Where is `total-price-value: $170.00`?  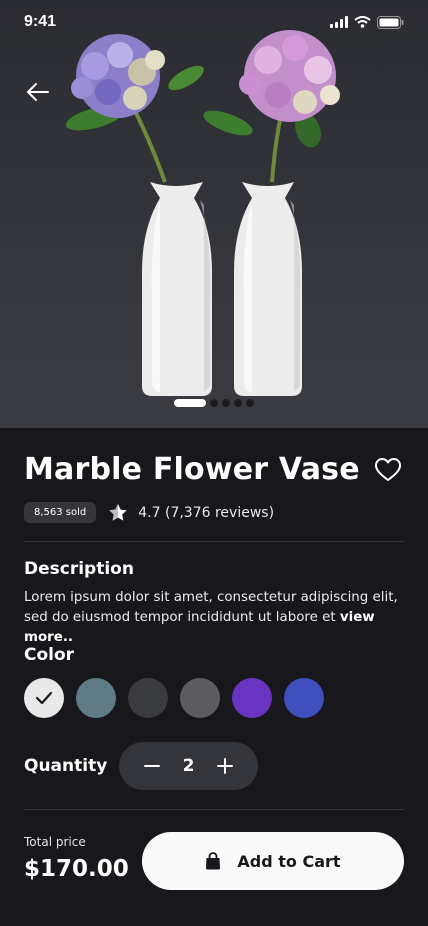
total-price-value: $170.00 is located at coordinates (76, 869).